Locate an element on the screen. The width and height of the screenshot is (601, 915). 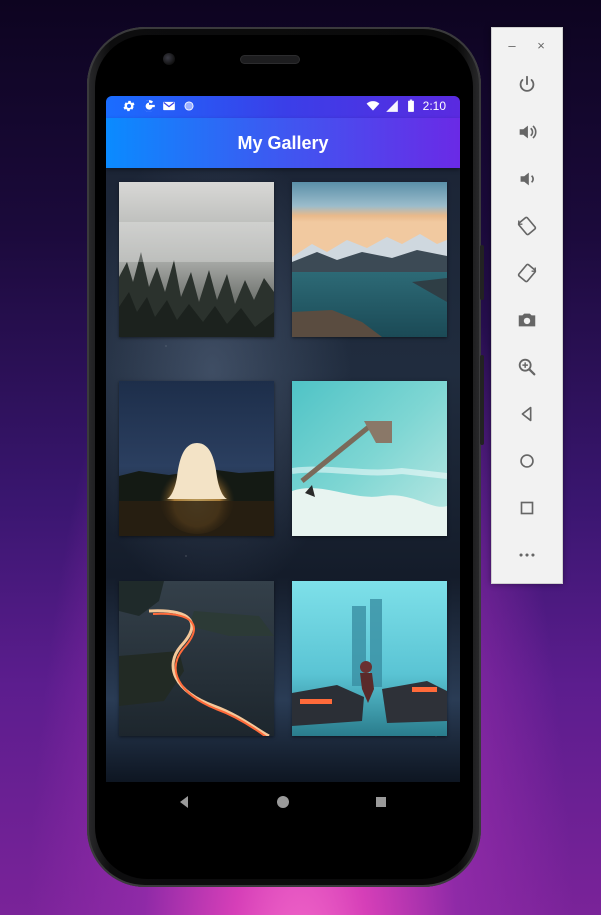
gallery-image-coastal-road-lights is located at coordinates (196, 658).